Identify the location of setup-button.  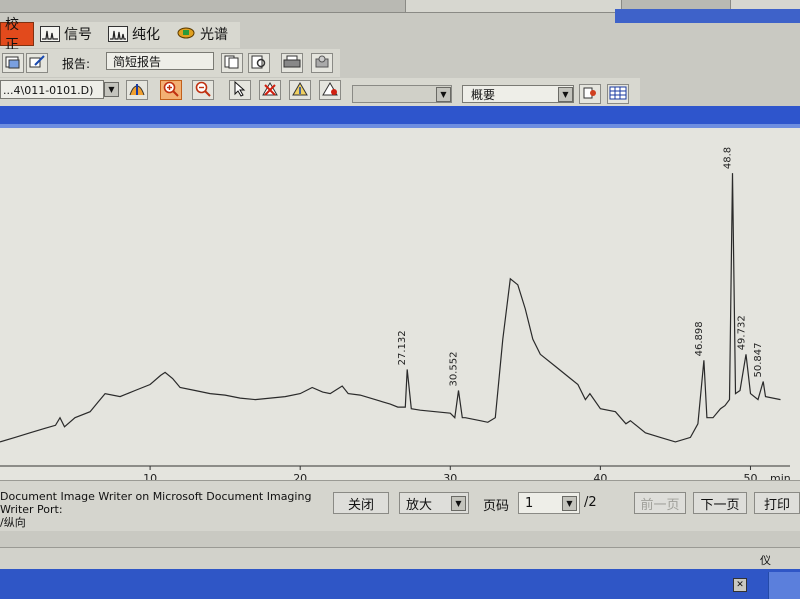
(322, 63).